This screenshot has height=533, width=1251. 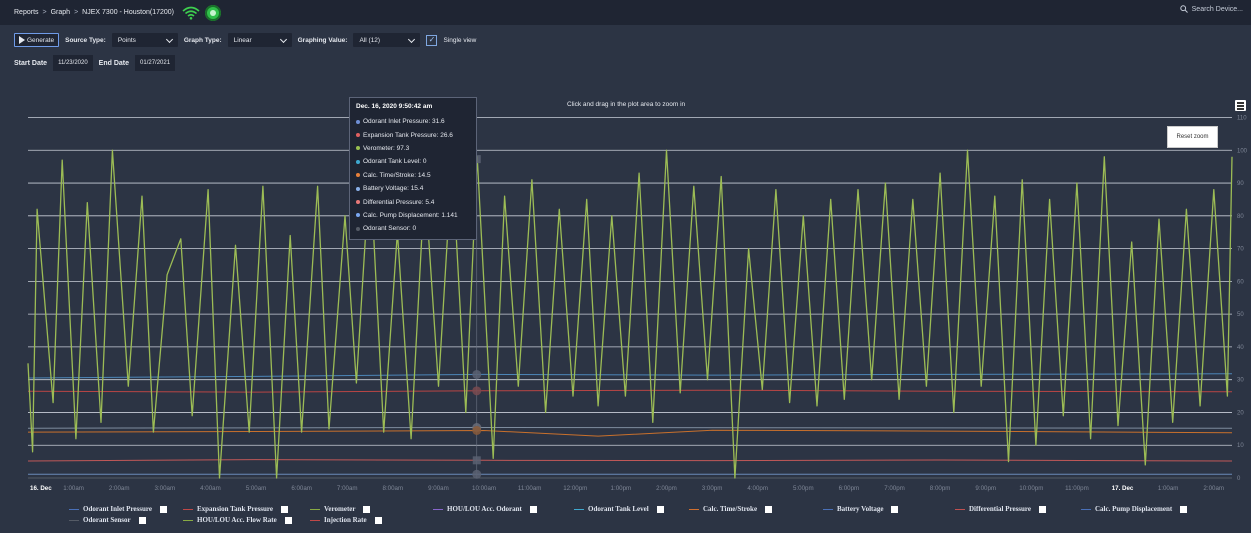 What do you see at coordinates (128, 12) in the screenshot?
I see `breadcrumb-device: NJEX 7300 - Houston(17200)` at bounding box center [128, 12].